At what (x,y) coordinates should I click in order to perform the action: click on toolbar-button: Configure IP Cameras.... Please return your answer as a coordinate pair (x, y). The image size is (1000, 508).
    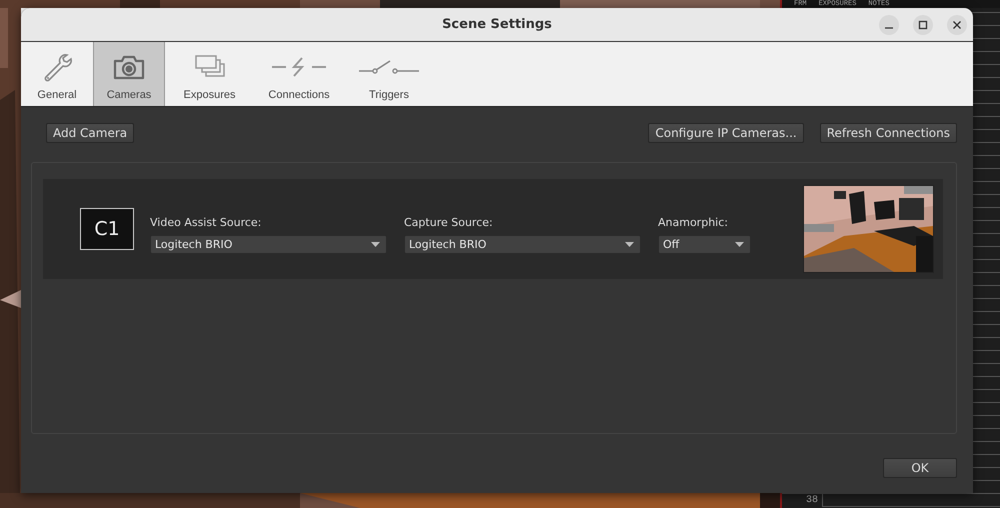
    Looking at the image, I should click on (726, 133).